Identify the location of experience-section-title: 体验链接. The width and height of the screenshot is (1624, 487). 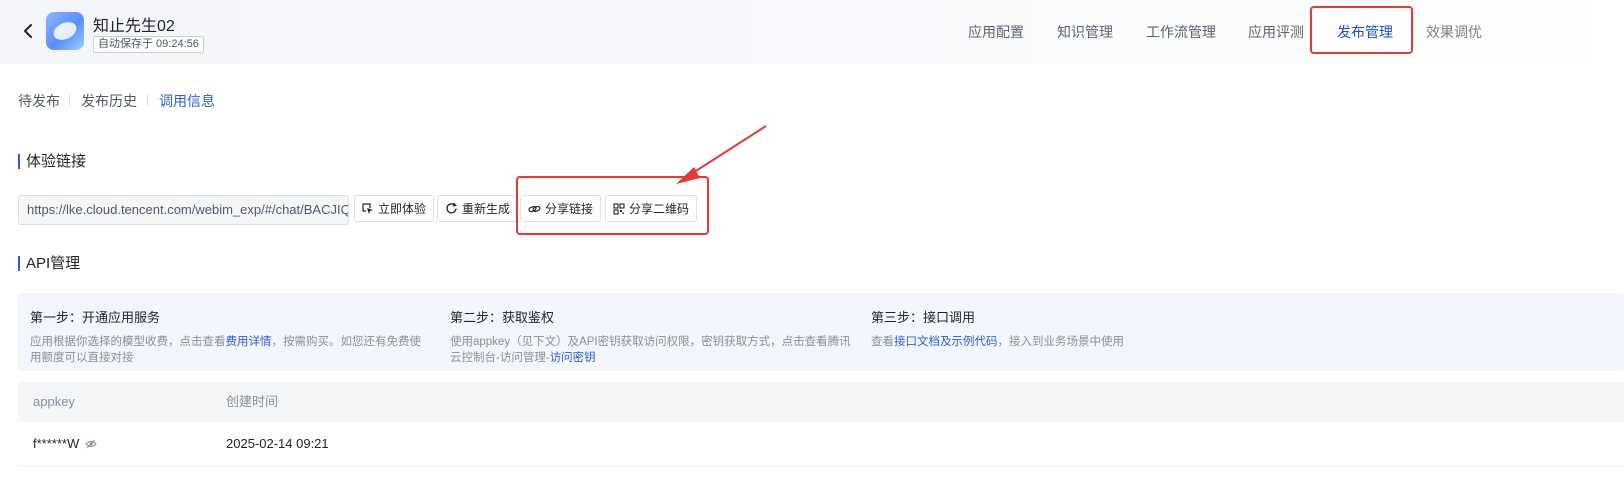
(52, 161).